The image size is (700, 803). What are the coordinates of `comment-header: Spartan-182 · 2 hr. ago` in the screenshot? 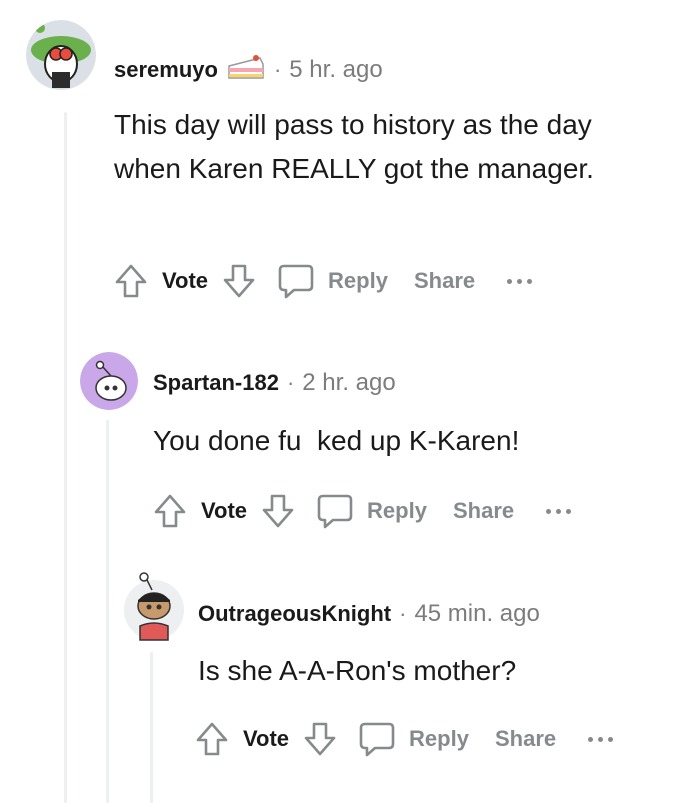 It's located at (274, 383).